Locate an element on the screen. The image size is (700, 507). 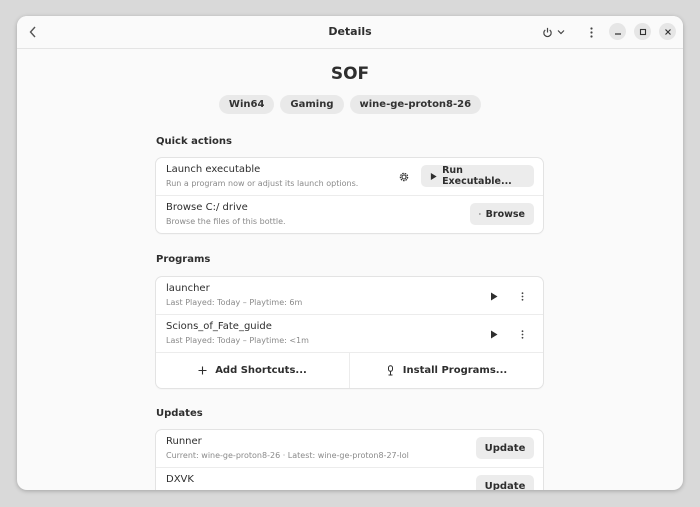
tag-category: Gaming is located at coordinates (312, 104).